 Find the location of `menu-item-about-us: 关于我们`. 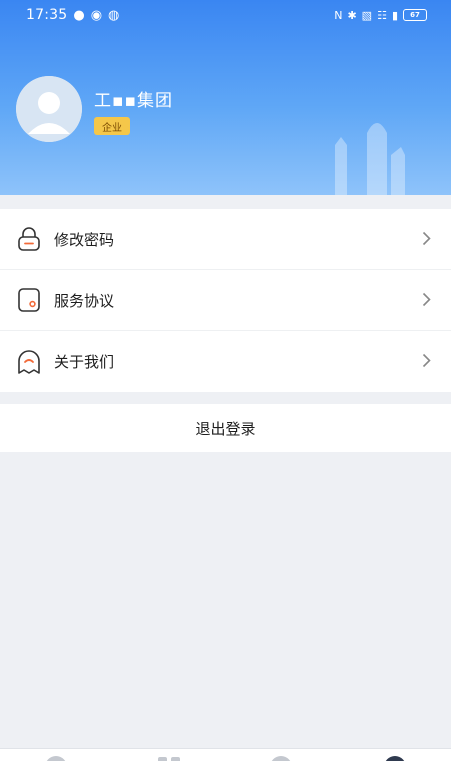

menu-item-about-us: 关于我们 is located at coordinates (225, 361).